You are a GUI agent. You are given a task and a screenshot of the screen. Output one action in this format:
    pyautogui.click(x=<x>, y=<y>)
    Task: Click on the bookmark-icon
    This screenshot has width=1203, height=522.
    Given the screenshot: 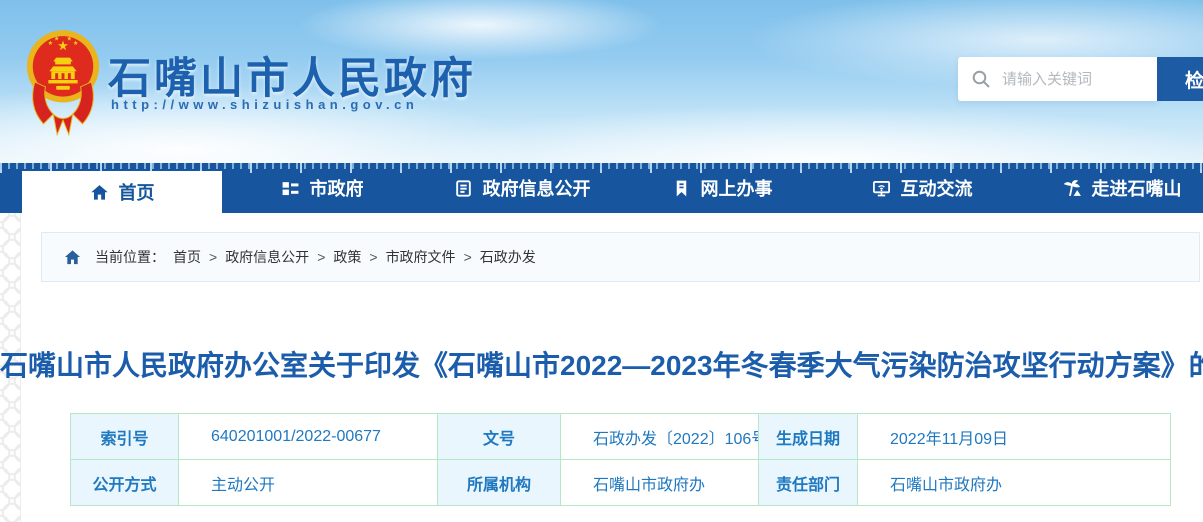 What is the action you would take?
    pyautogui.click(x=681, y=188)
    